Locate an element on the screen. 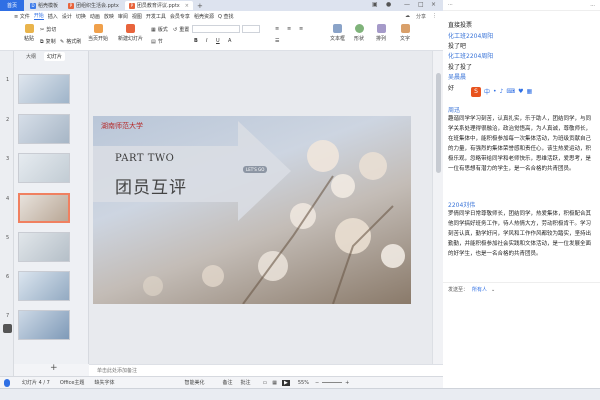 This screenshot has width=600, height=400. textbox-button: 文本框 is located at coordinates (337, 33).